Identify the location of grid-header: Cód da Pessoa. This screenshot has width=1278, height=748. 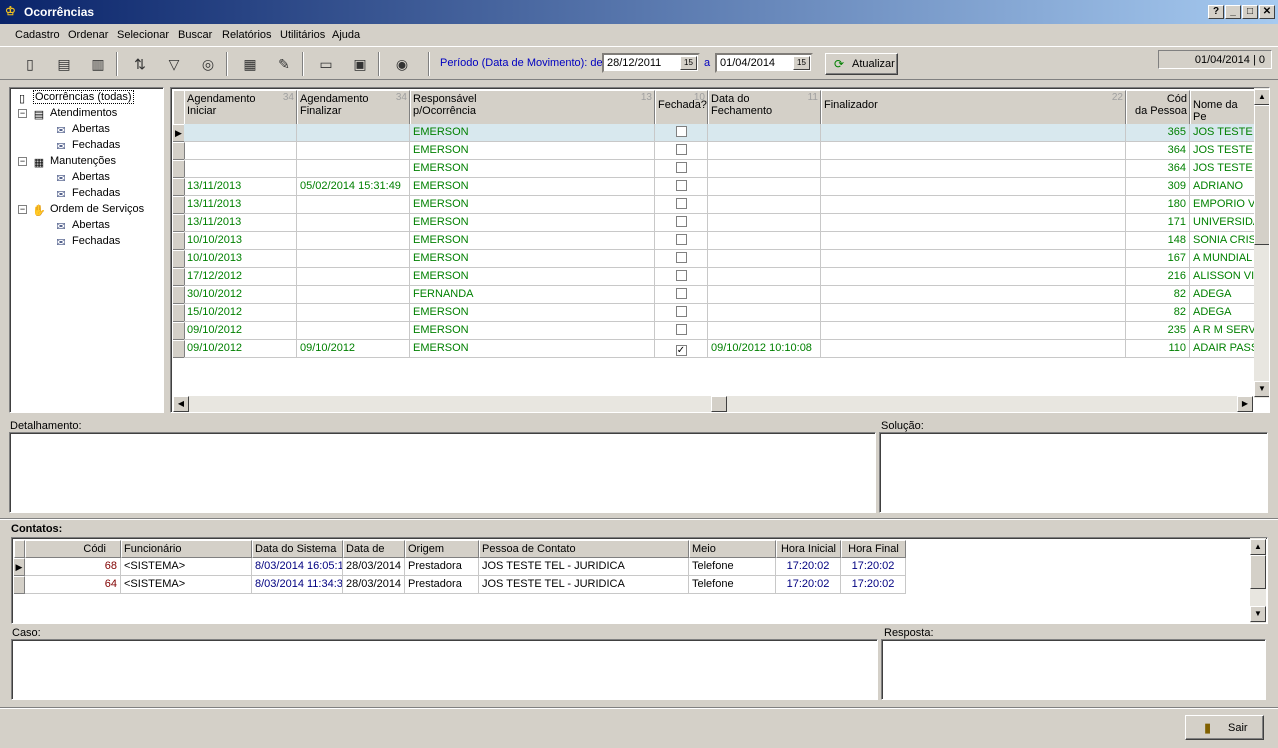
(1158, 108).